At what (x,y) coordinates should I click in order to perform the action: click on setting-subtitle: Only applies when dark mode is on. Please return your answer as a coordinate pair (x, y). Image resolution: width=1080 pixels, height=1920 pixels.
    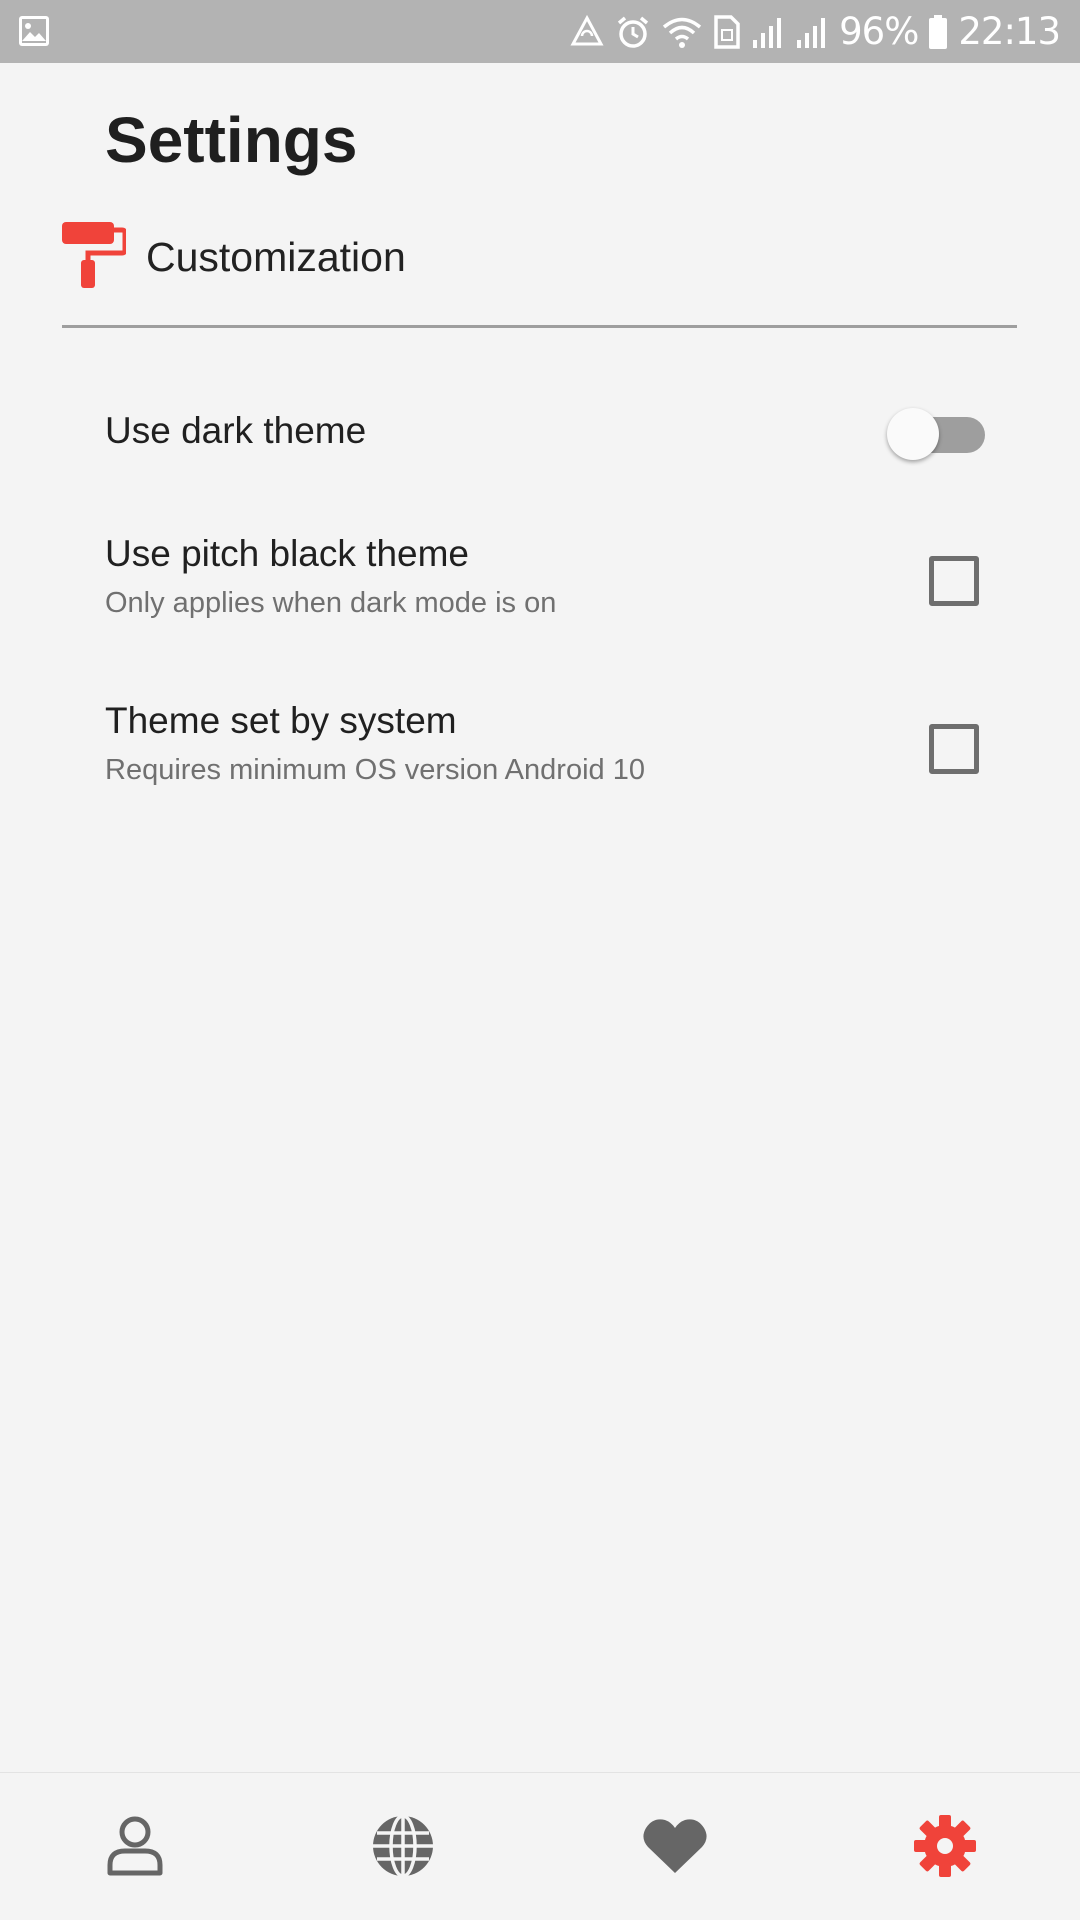
    Looking at the image, I should click on (331, 603).